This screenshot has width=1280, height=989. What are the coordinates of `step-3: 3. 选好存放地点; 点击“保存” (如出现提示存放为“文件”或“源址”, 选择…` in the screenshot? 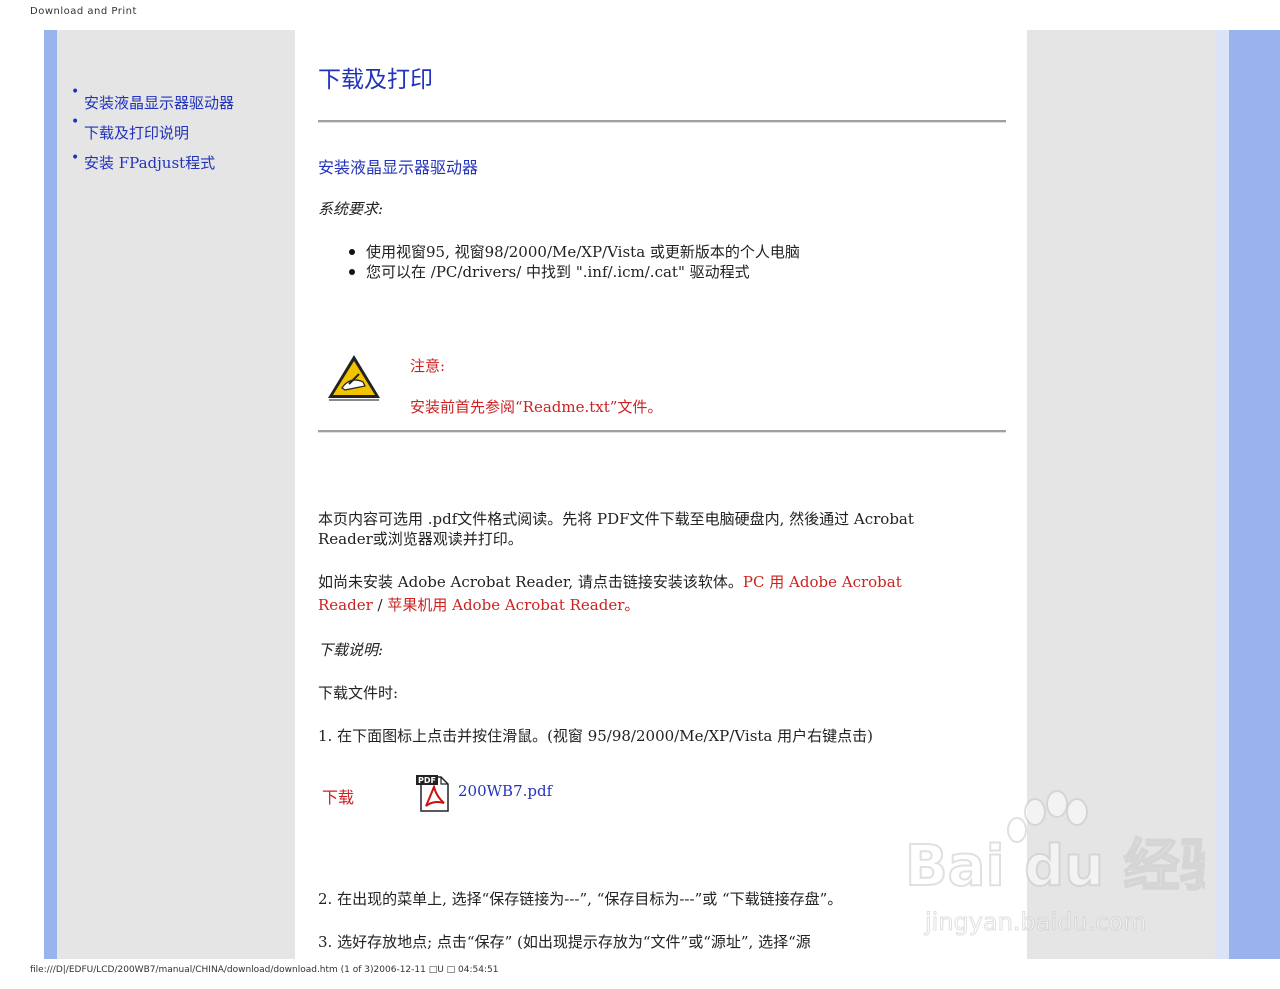 It's located at (564, 942).